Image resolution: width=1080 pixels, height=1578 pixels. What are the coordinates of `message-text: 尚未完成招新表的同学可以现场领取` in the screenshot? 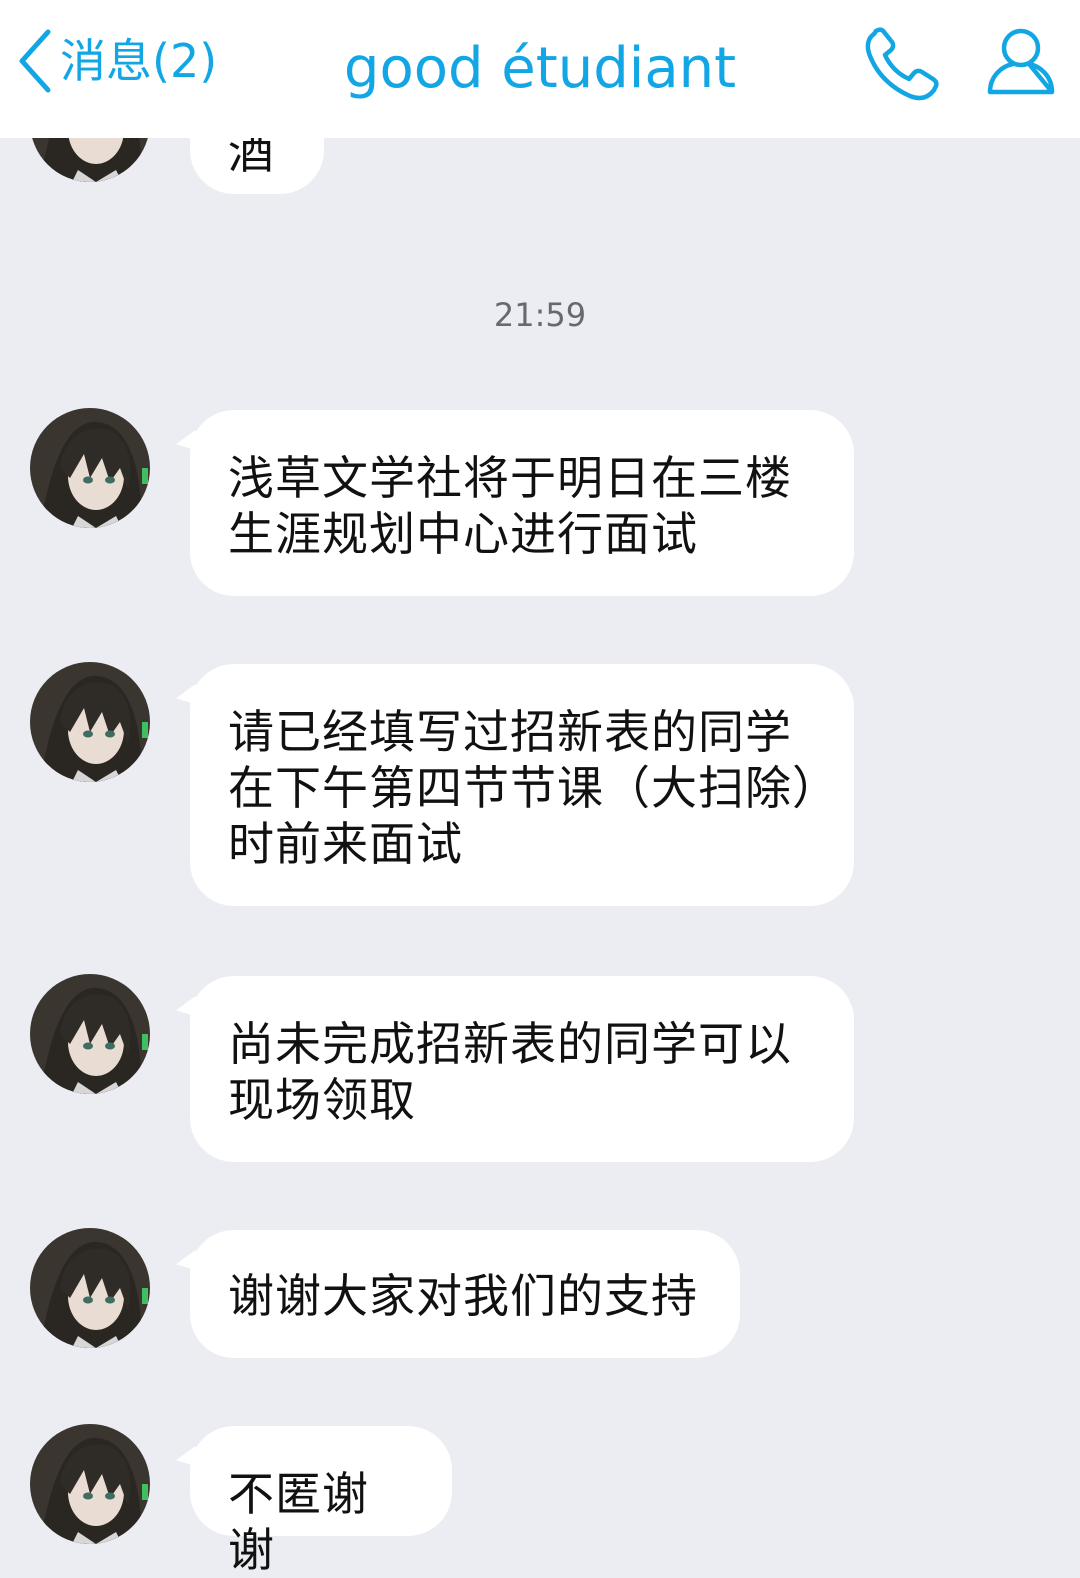 It's located at (510, 1072).